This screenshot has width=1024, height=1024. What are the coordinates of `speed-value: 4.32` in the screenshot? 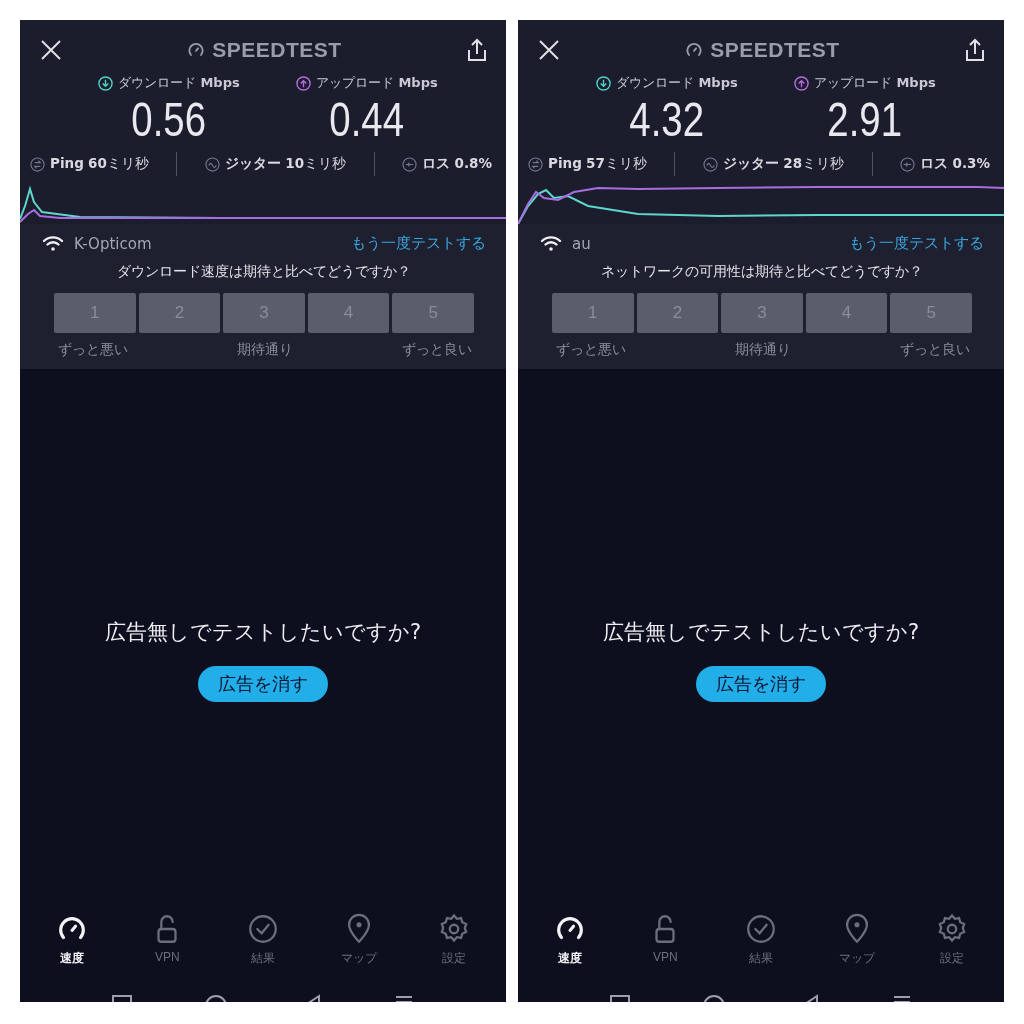 It's located at (667, 120).